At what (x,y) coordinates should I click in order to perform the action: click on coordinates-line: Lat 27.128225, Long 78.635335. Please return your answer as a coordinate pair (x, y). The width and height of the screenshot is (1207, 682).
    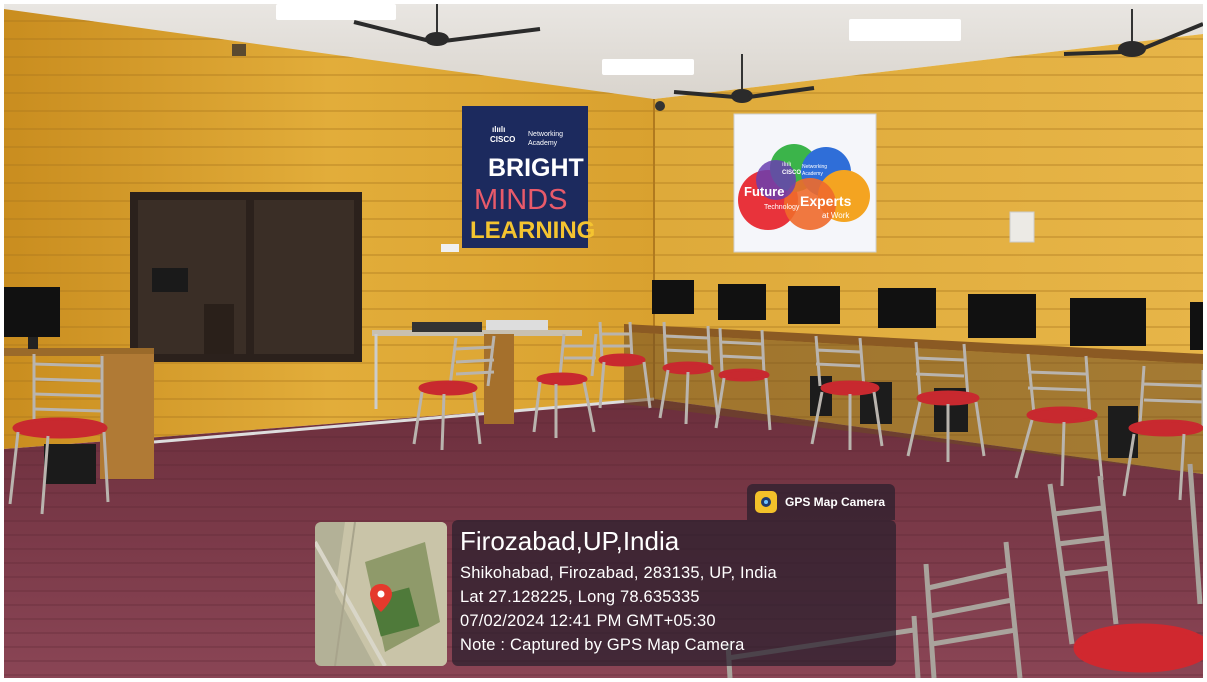
    Looking at the image, I should click on (580, 597).